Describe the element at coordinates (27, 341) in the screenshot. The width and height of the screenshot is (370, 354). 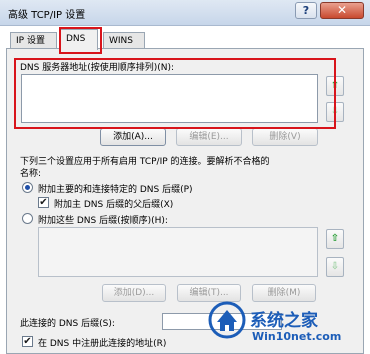
I see `register-address-checkbox: ✔` at that location.